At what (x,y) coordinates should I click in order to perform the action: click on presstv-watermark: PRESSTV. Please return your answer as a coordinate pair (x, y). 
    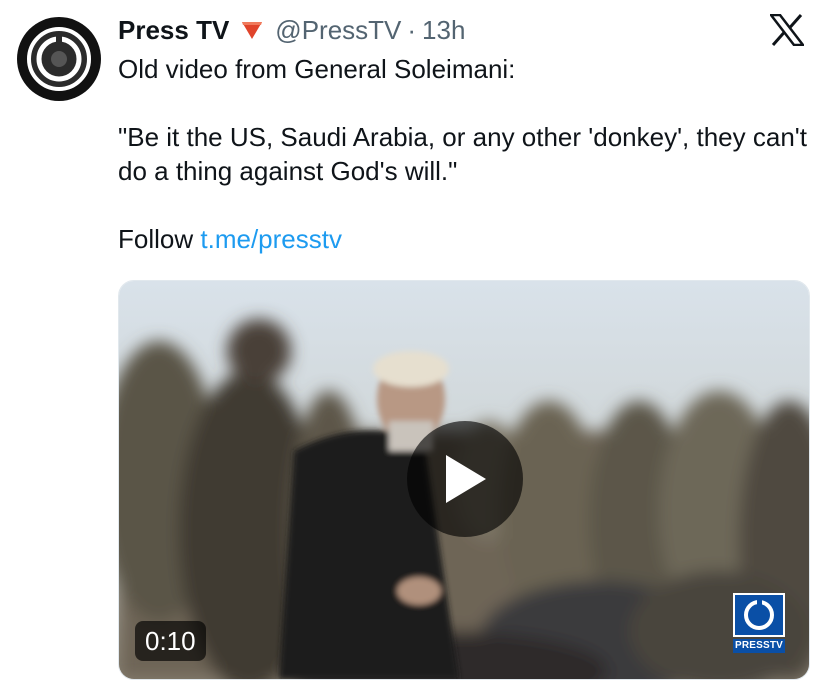
    Looking at the image, I should click on (759, 626).